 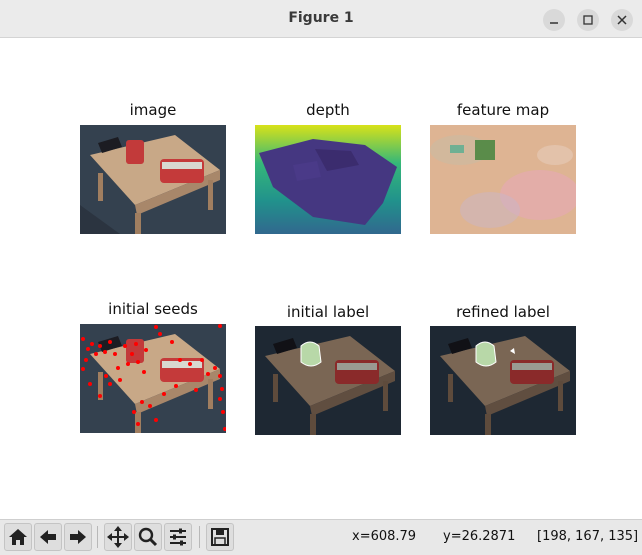 I want to click on save-icon, so click(x=220, y=537).